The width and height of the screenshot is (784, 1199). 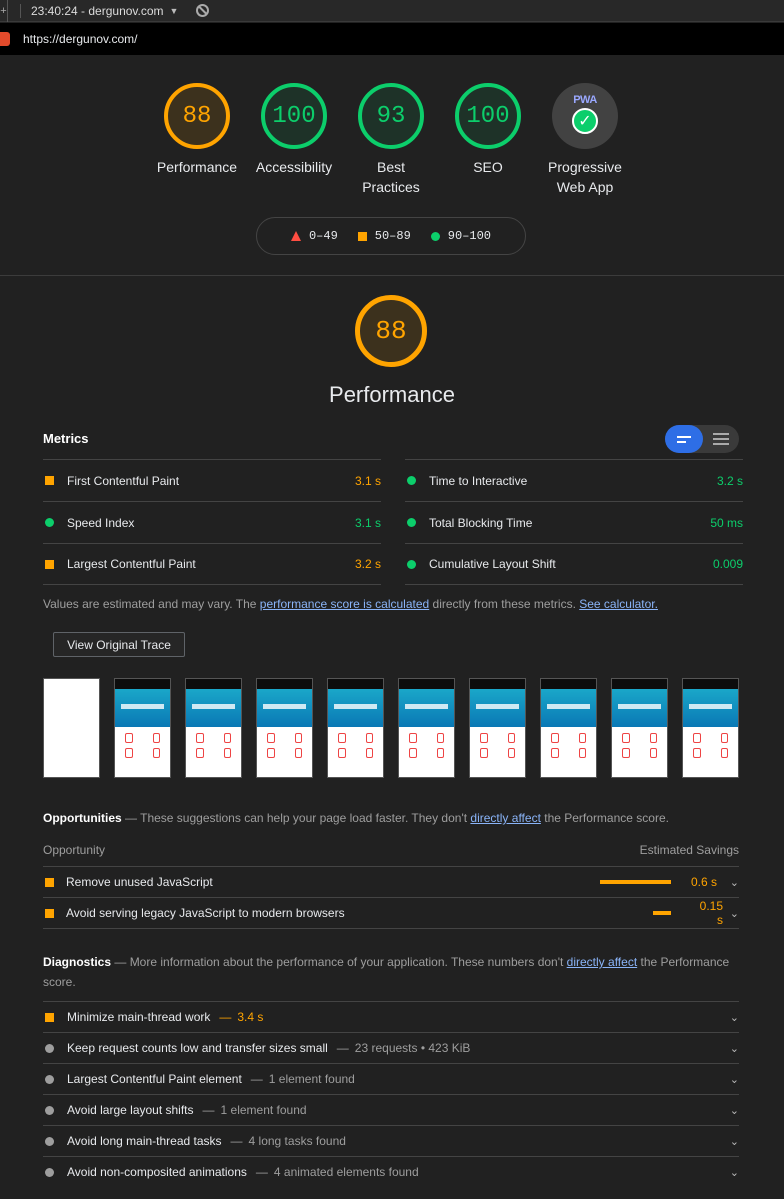 I want to click on compact-view-icon, so click(x=684, y=439).